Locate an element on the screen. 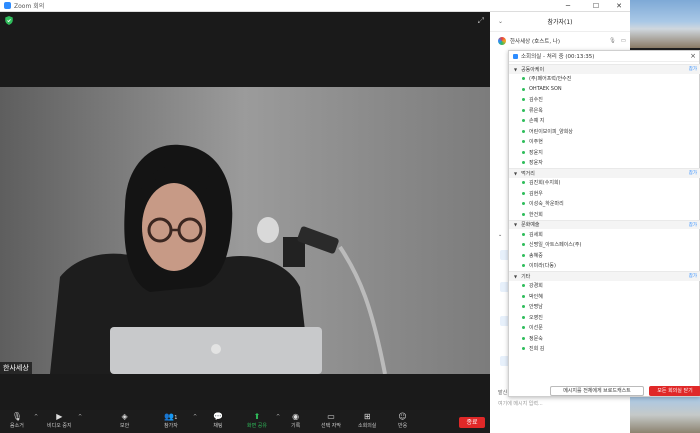  avatar is located at coordinates (502, 41).